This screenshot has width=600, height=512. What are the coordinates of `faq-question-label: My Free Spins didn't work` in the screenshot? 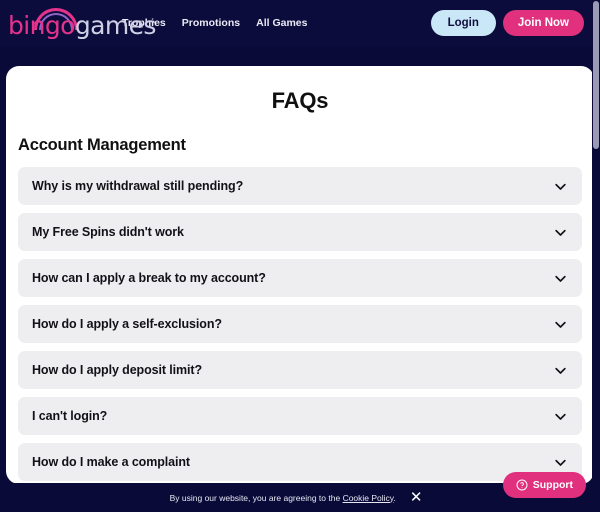 It's located at (108, 232).